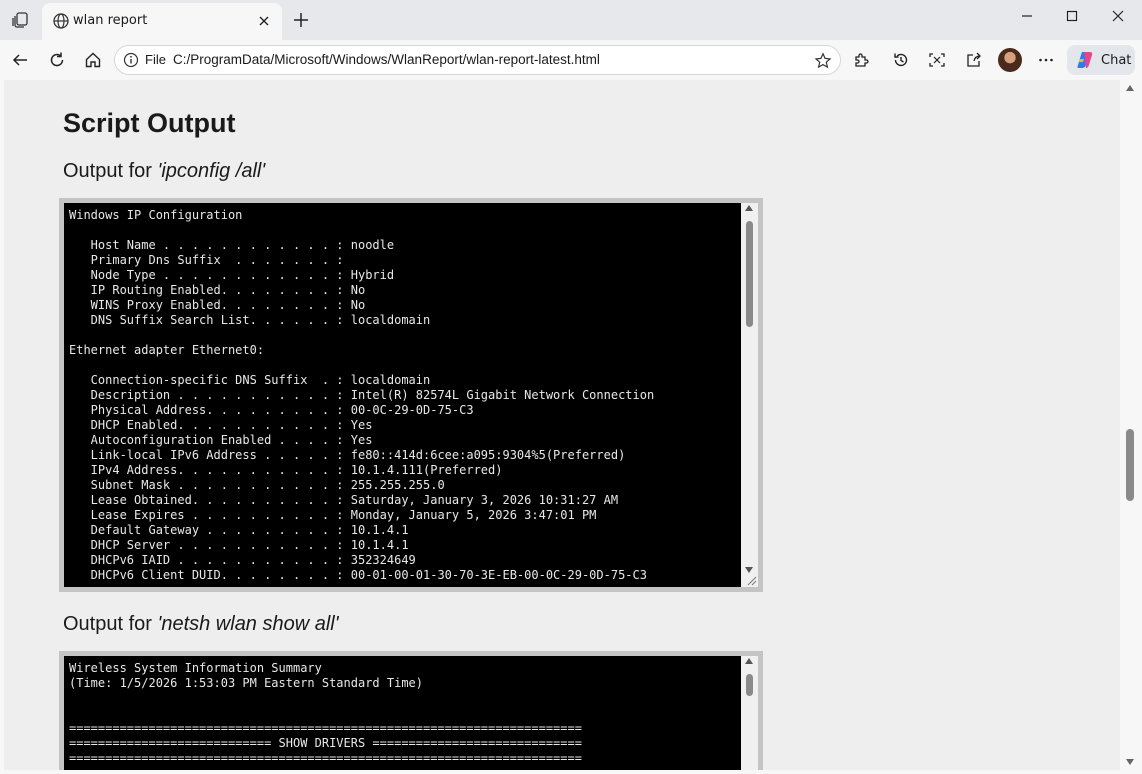  What do you see at coordinates (1046, 60) in the screenshot?
I see `more-menu-icon` at bounding box center [1046, 60].